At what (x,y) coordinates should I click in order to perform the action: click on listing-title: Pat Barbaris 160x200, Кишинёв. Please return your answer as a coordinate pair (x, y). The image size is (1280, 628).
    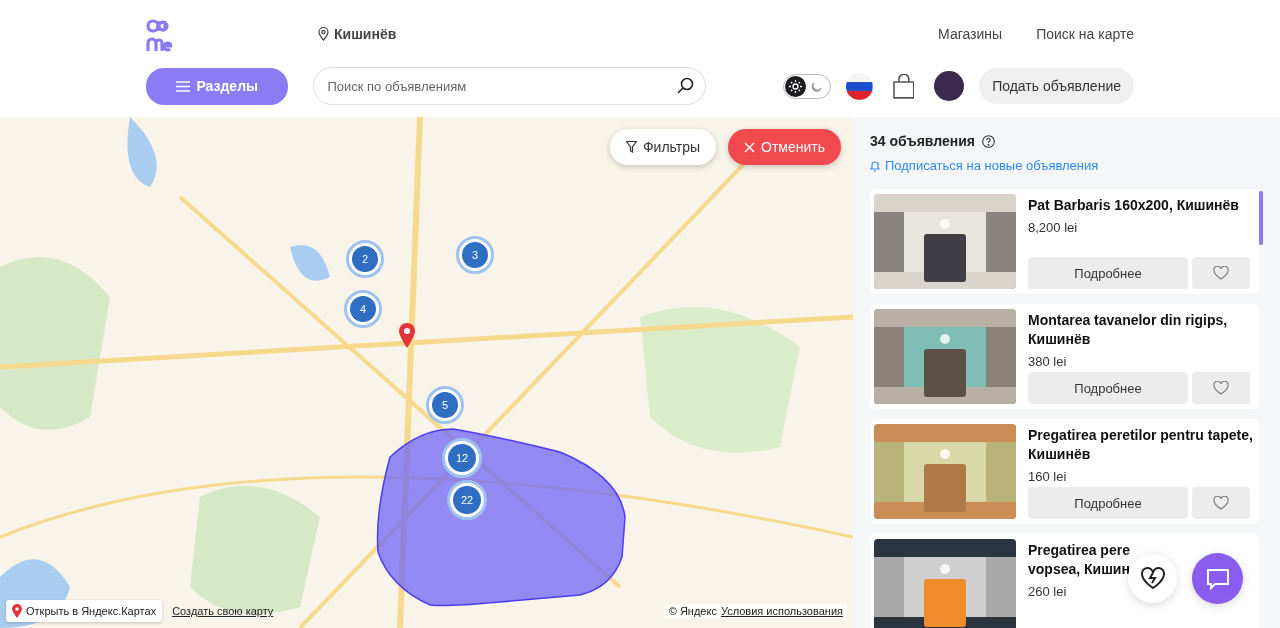
    Looking at the image, I should click on (1141, 205).